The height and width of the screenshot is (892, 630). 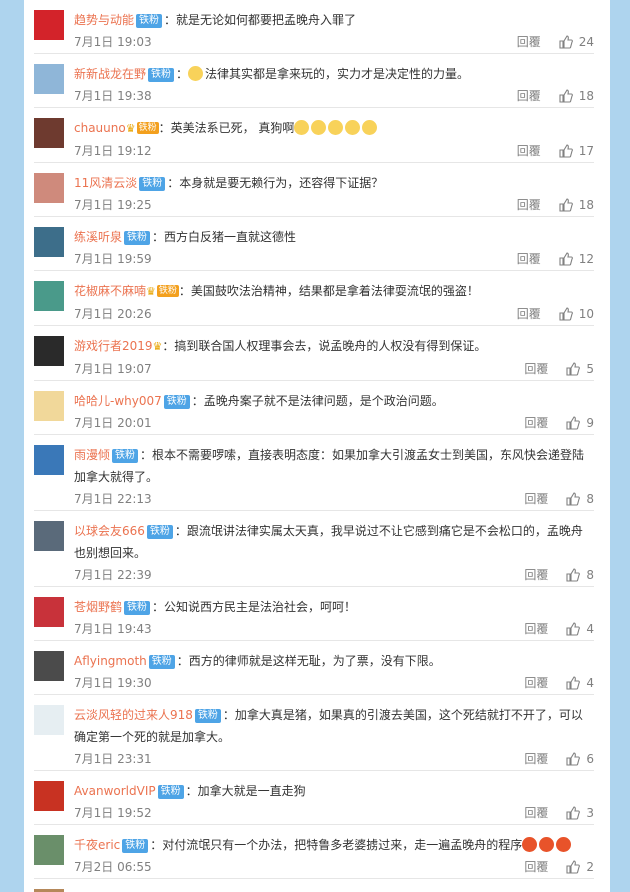 I want to click on username-link: 新新战龙在野, so click(x=110, y=74).